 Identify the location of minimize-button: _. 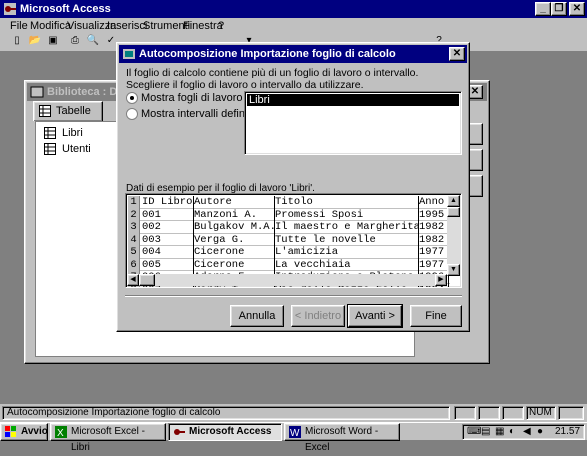
(543, 9).